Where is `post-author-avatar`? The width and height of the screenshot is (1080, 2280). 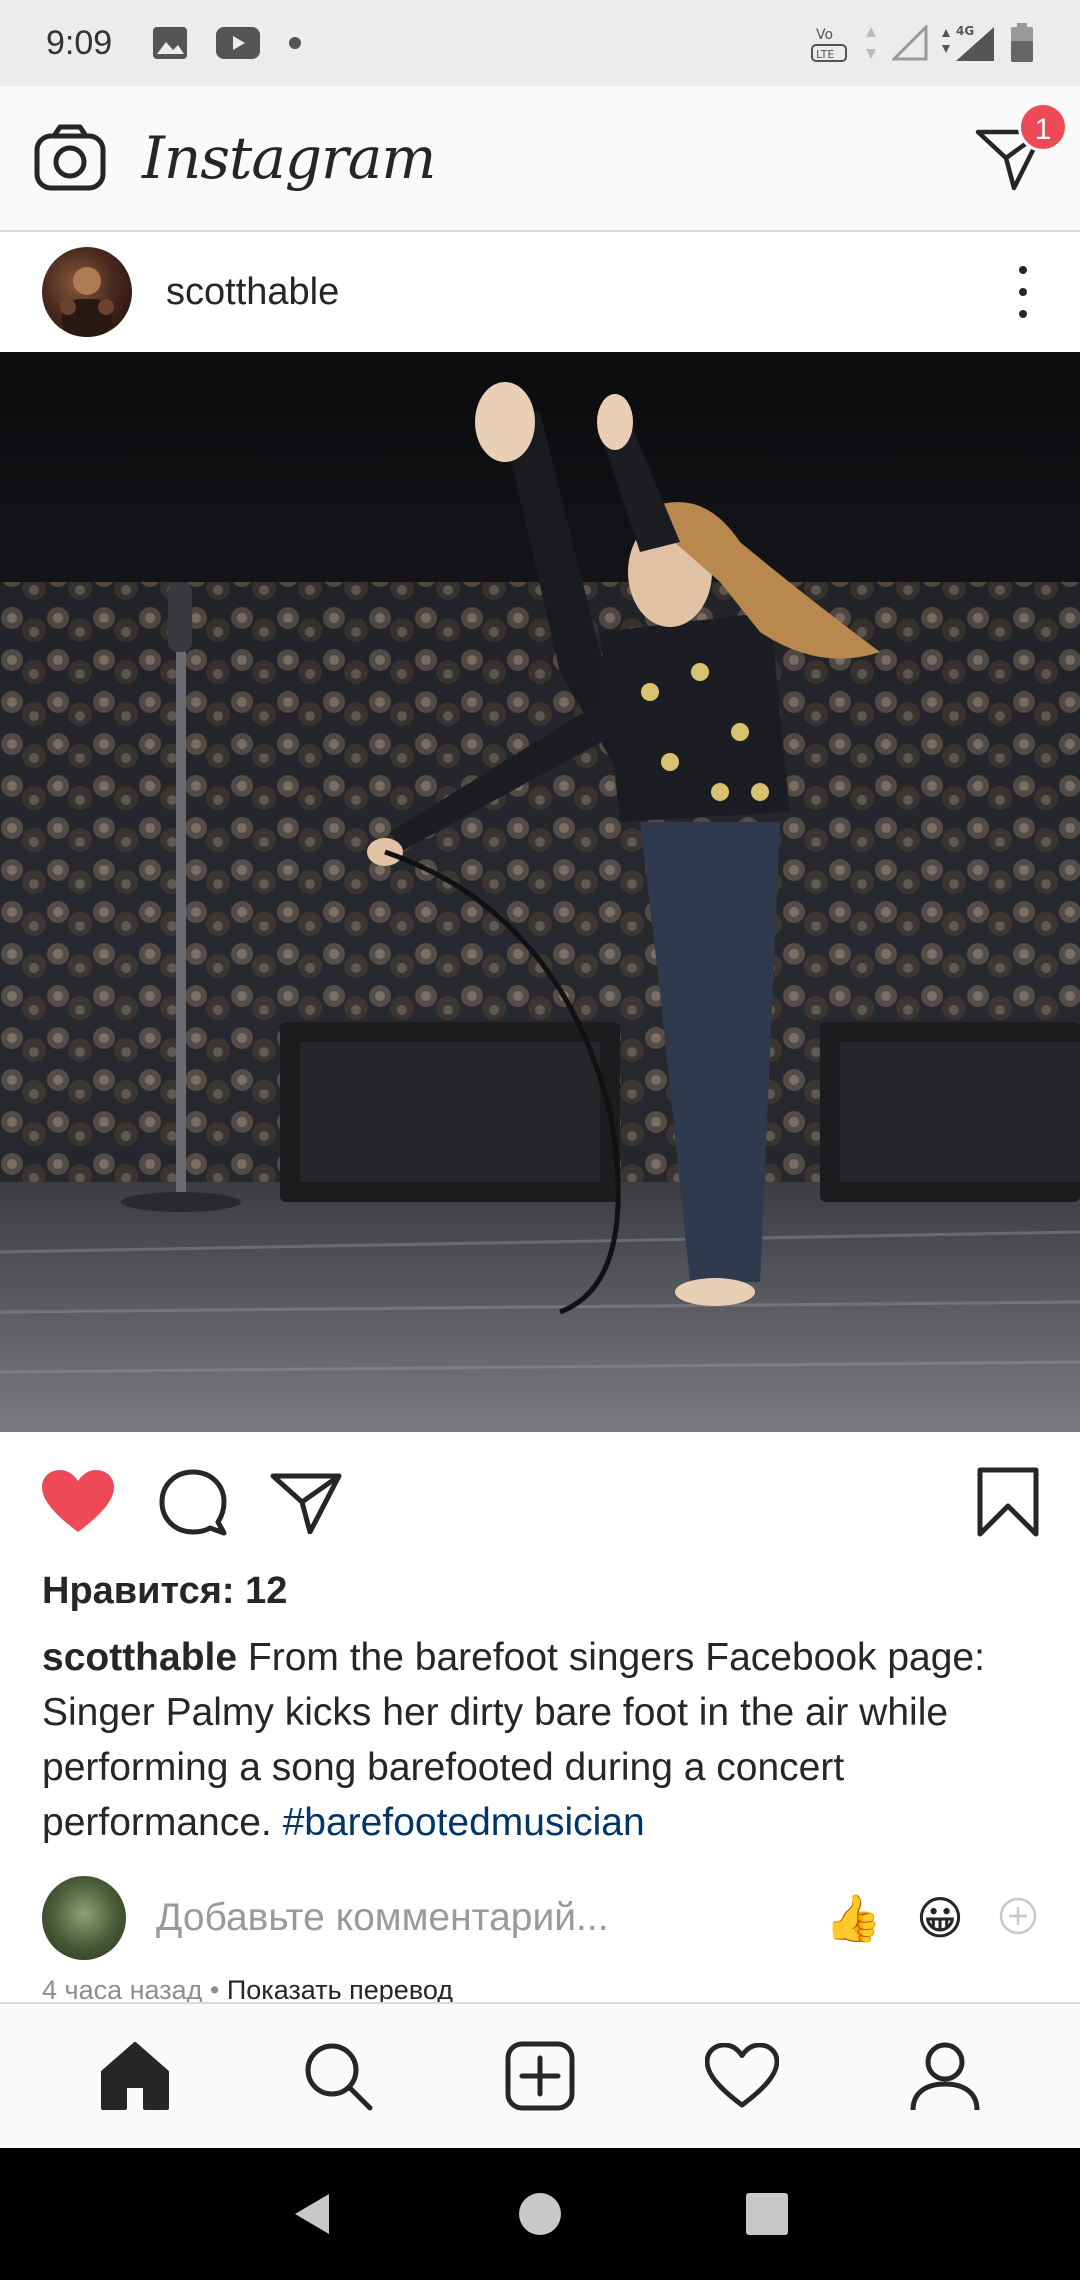
post-author-avatar is located at coordinates (87, 292).